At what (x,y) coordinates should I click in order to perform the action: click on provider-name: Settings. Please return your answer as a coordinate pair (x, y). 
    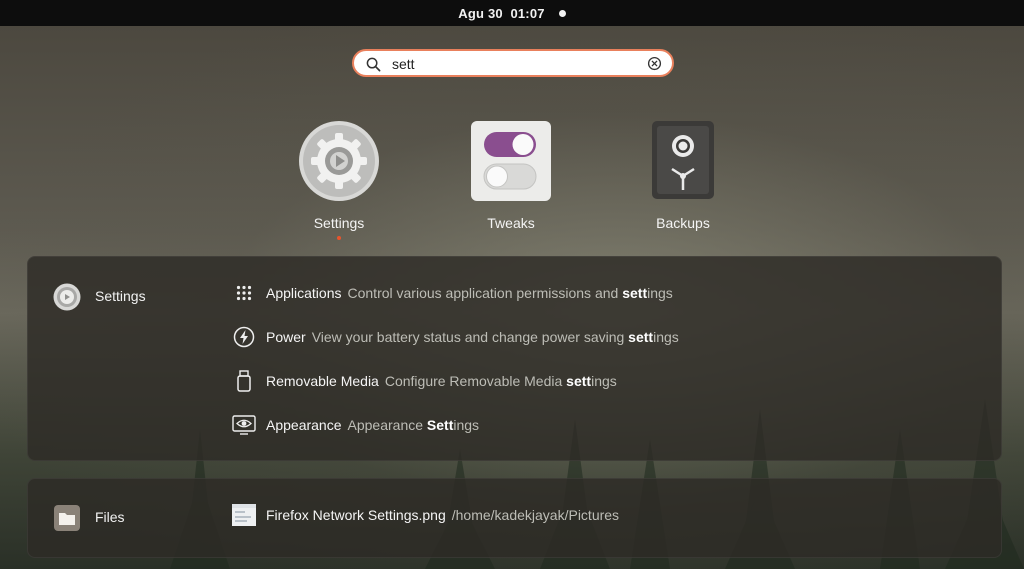
    Looking at the image, I should click on (120, 296).